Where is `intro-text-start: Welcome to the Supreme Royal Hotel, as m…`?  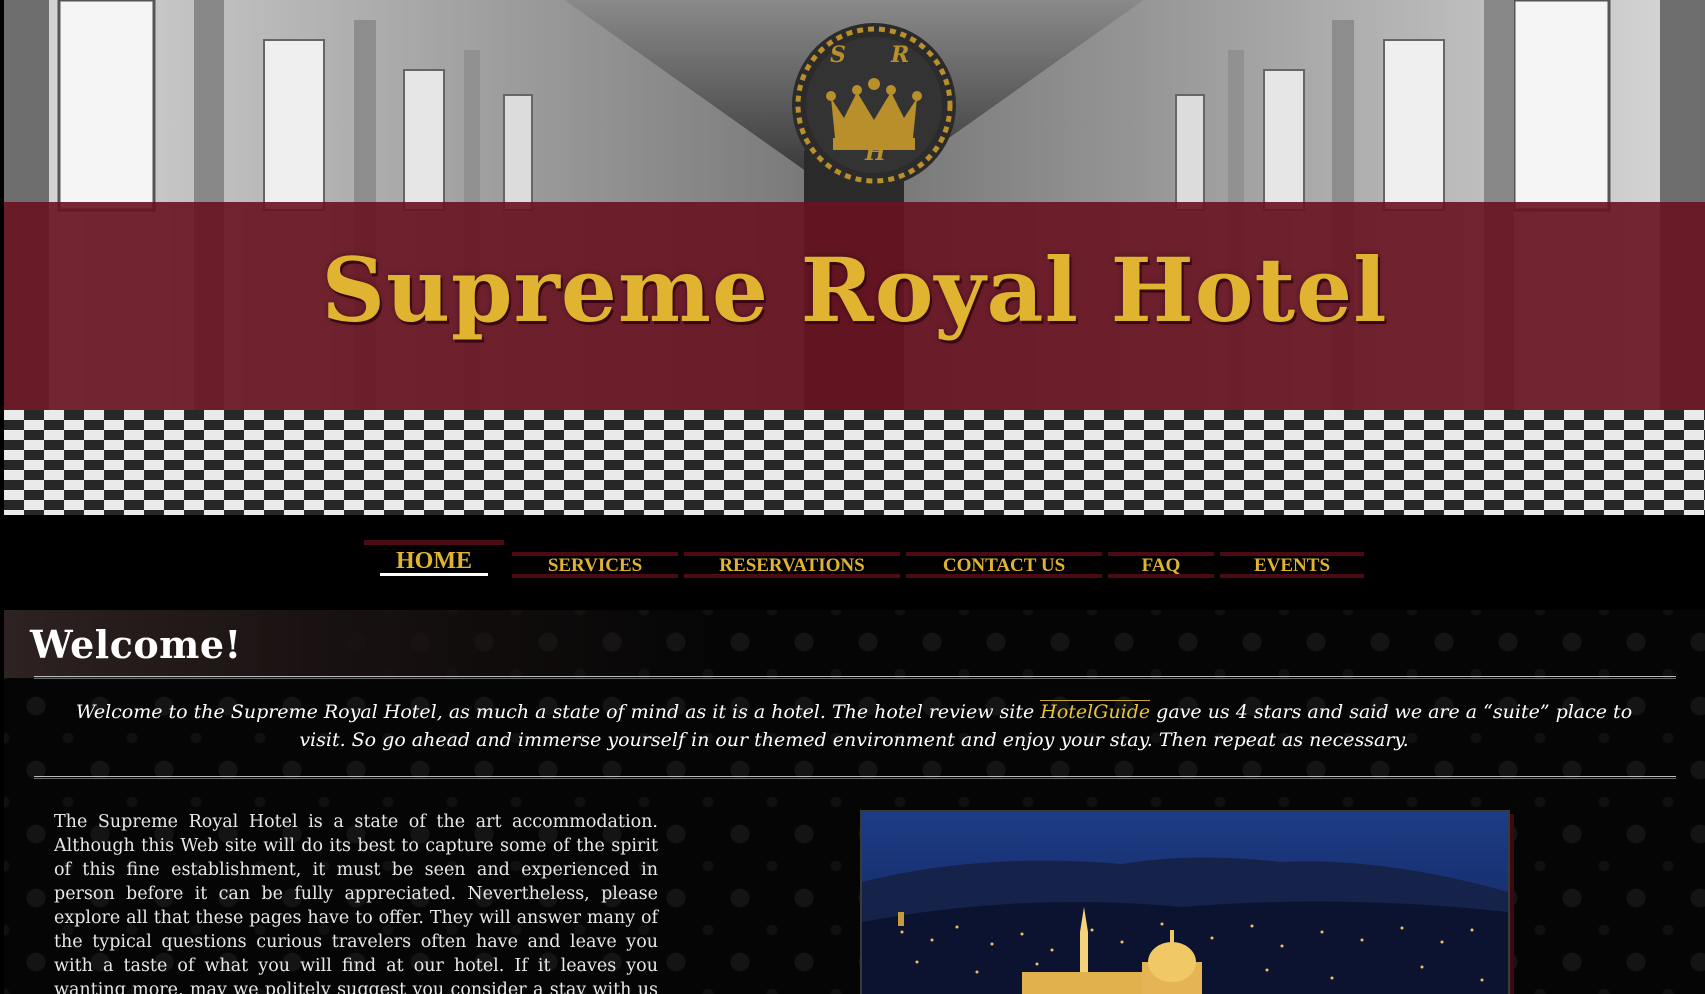
intro-text-start: Welcome to the Supreme Royal Hotel, as m… is located at coordinates (558, 712).